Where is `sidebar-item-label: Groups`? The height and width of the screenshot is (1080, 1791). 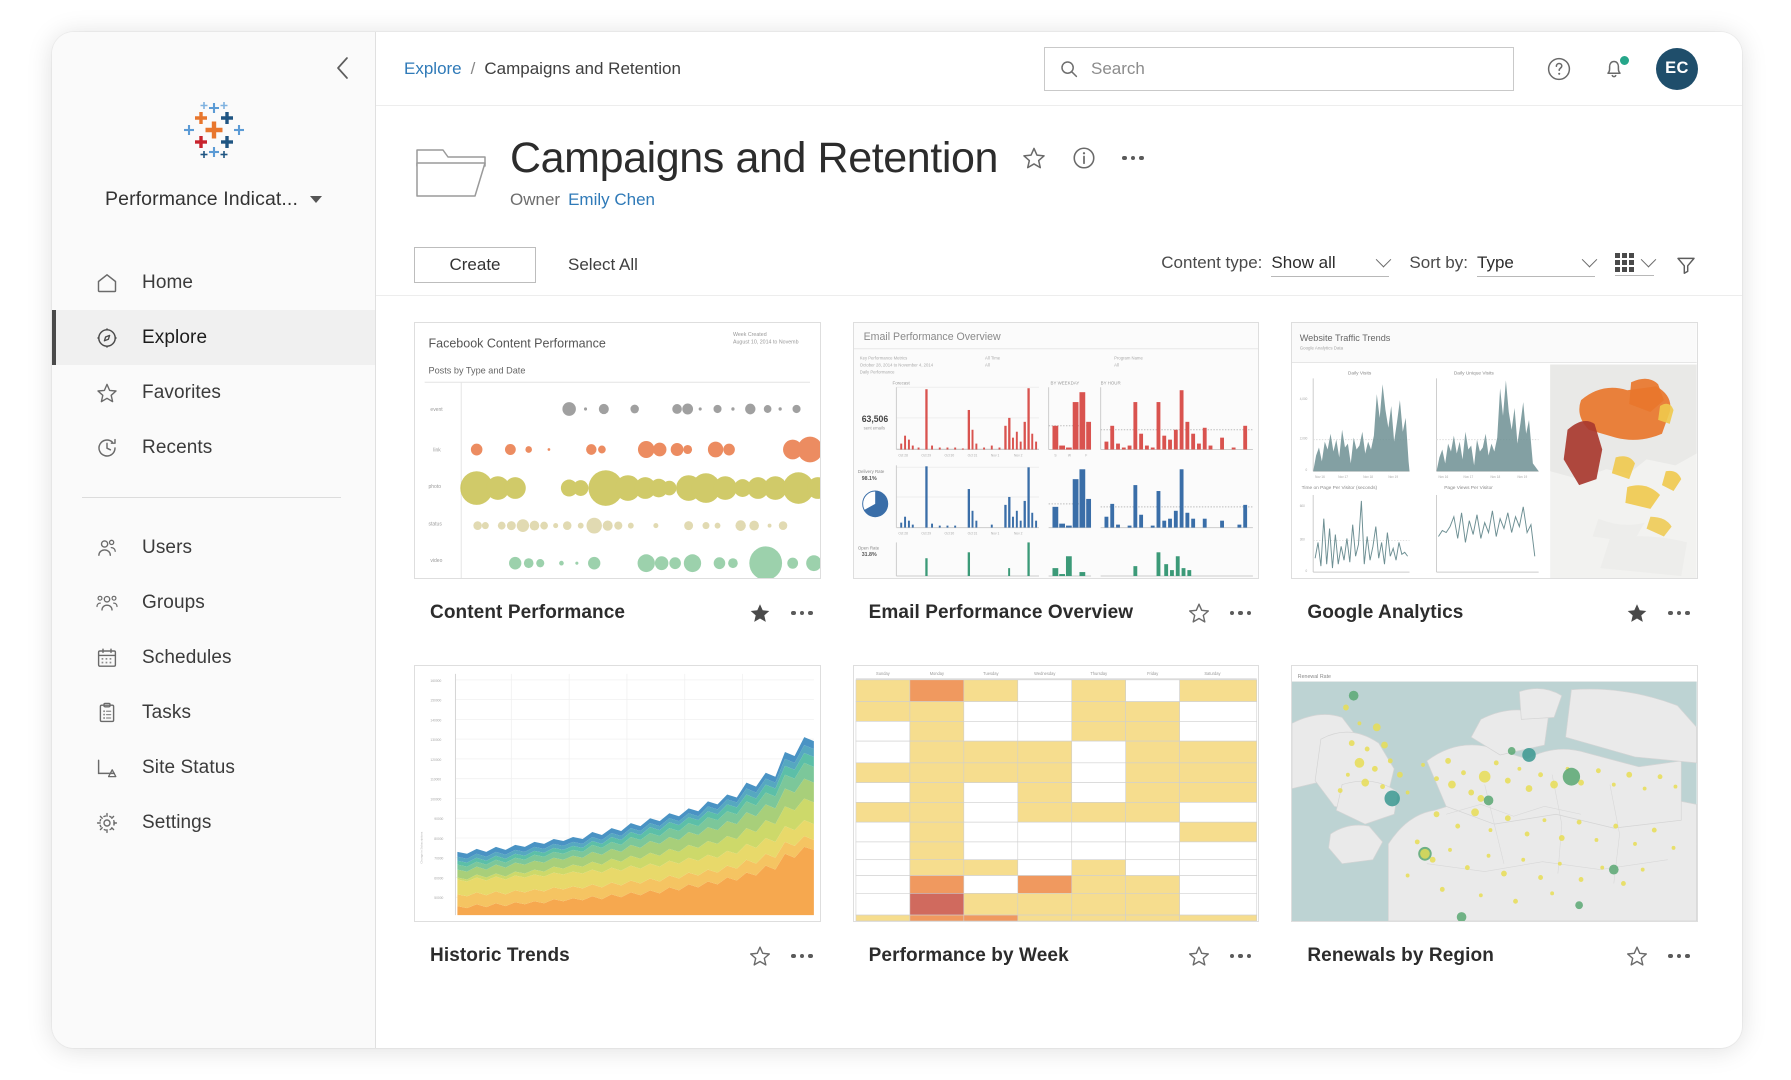 sidebar-item-label: Groups is located at coordinates (173, 602).